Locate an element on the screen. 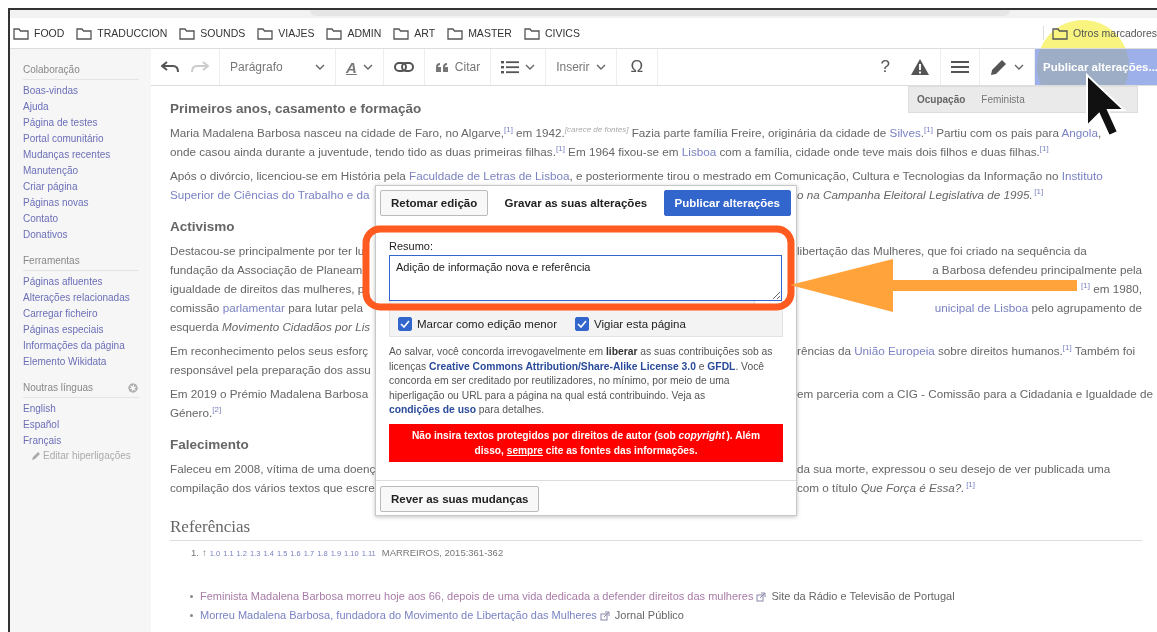  external-link: Feminista Madalena Barbosa morreu hoje aos 66, depois de uma vida dedicada a defender direitos das mulheres is located at coordinates (477, 596).